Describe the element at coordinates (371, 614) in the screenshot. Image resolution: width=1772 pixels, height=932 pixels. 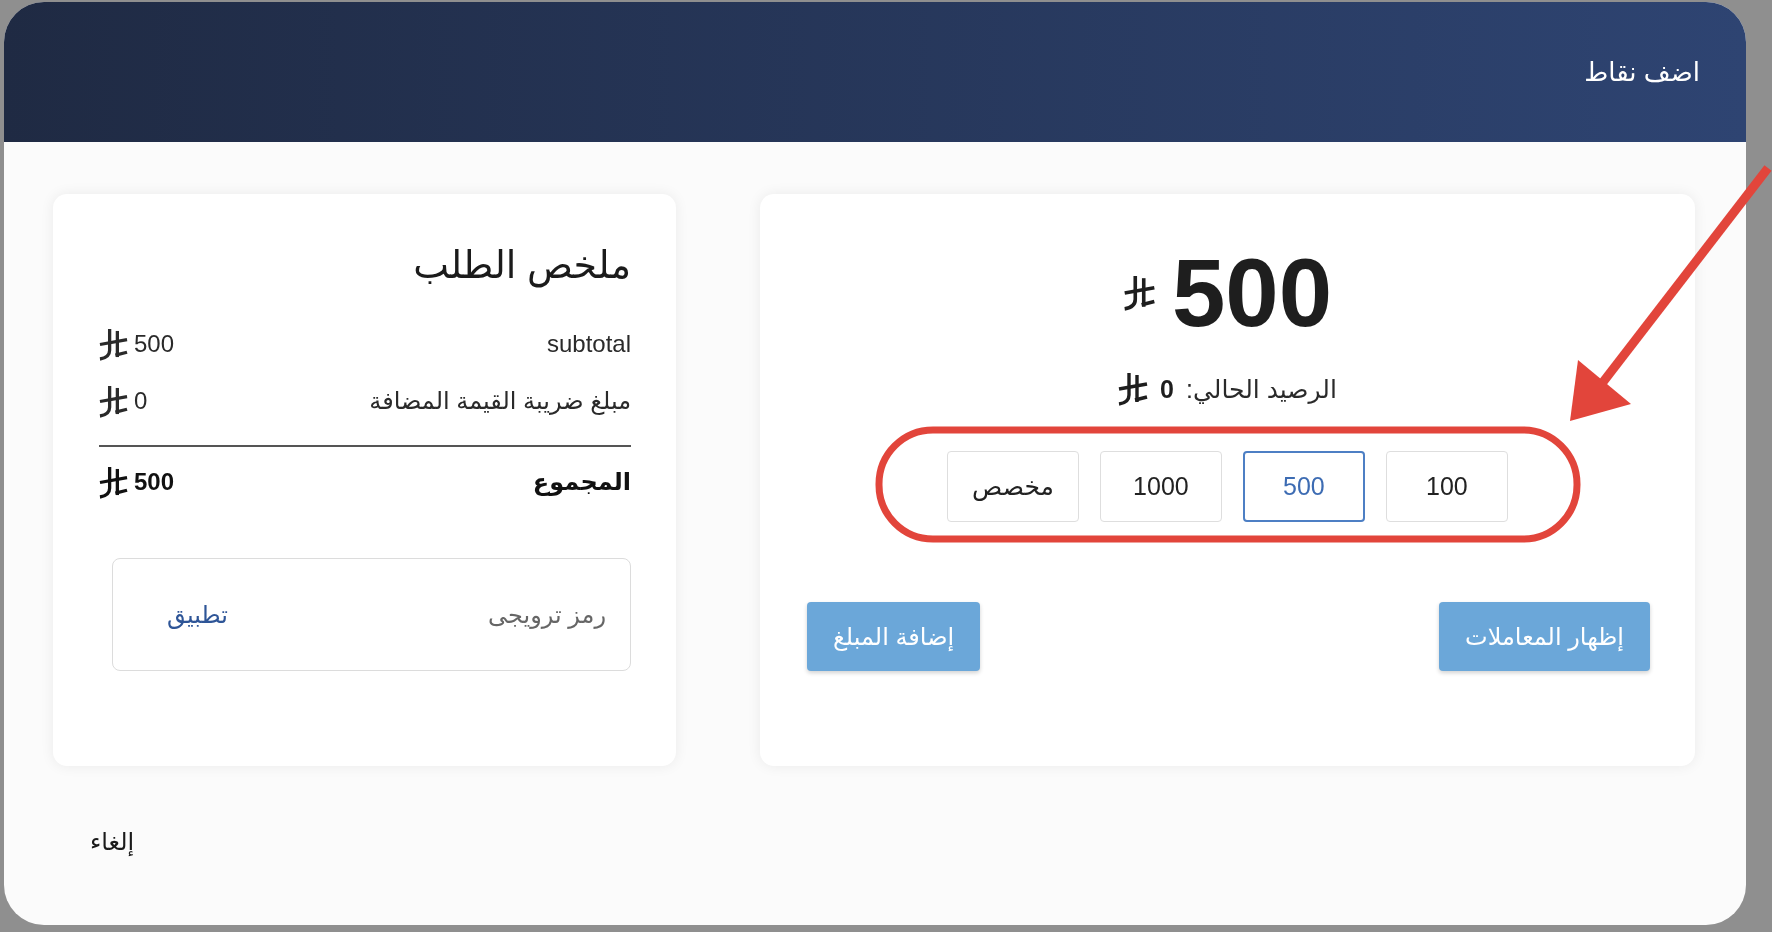
I see `promo-code-field: رمز ترويجى تطبيق` at that location.